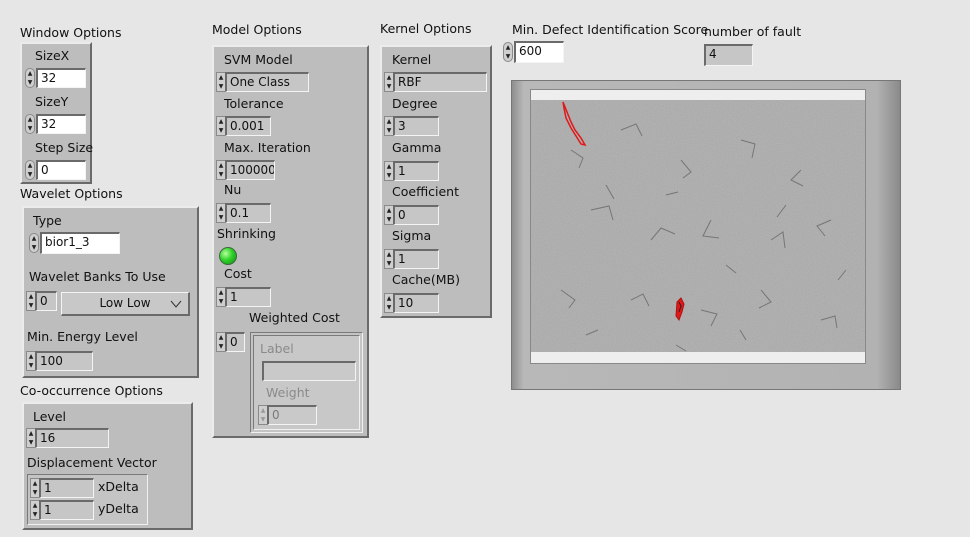 Image resolution: width=970 pixels, height=537 pixels. I want to click on svm-model-label: SVM Model, so click(258, 59).